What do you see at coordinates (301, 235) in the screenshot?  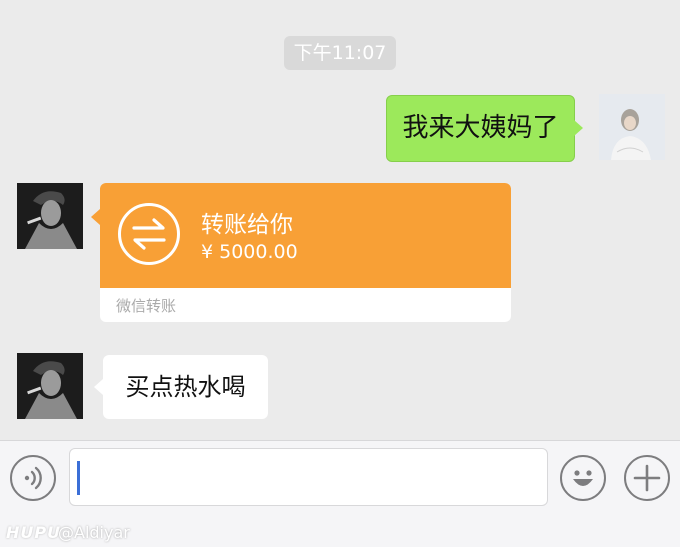 I see `transfer-card-header: 转账给你 ¥ 5000.00` at bounding box center [301, 235].